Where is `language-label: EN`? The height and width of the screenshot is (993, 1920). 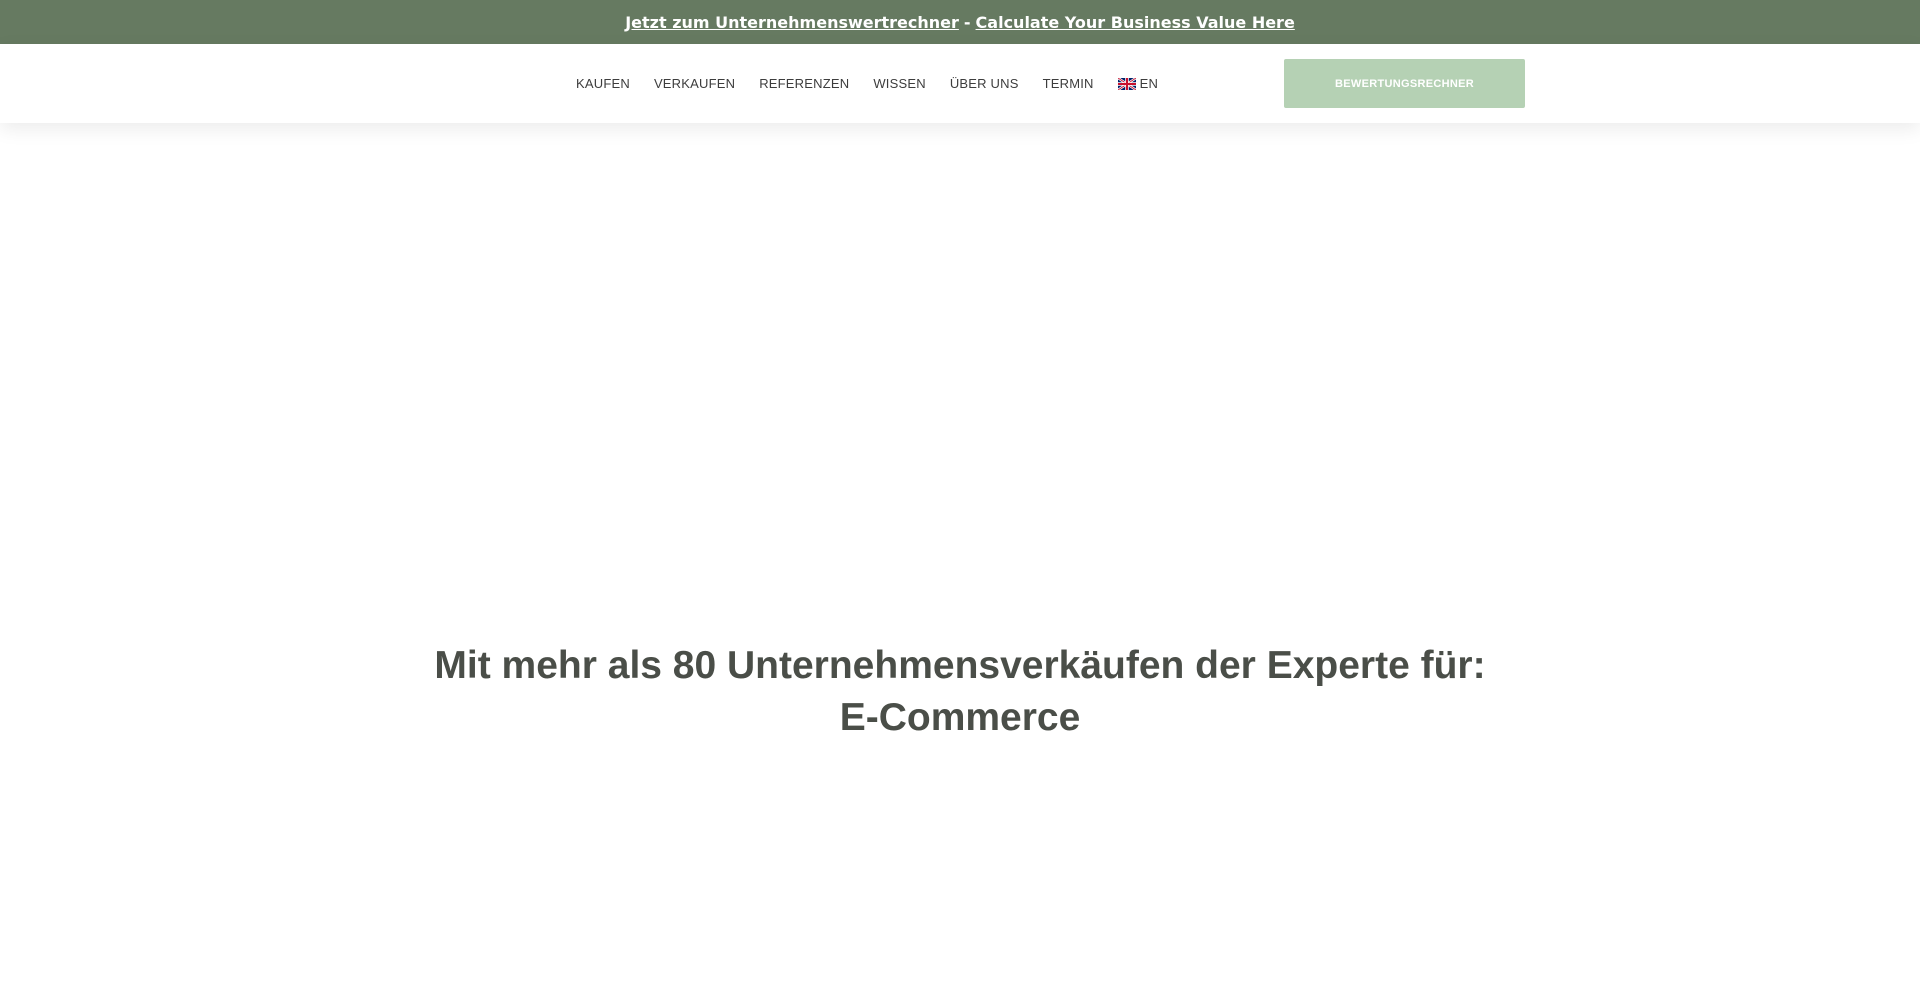 language-label: EN is located at coordinates (1149, 83).